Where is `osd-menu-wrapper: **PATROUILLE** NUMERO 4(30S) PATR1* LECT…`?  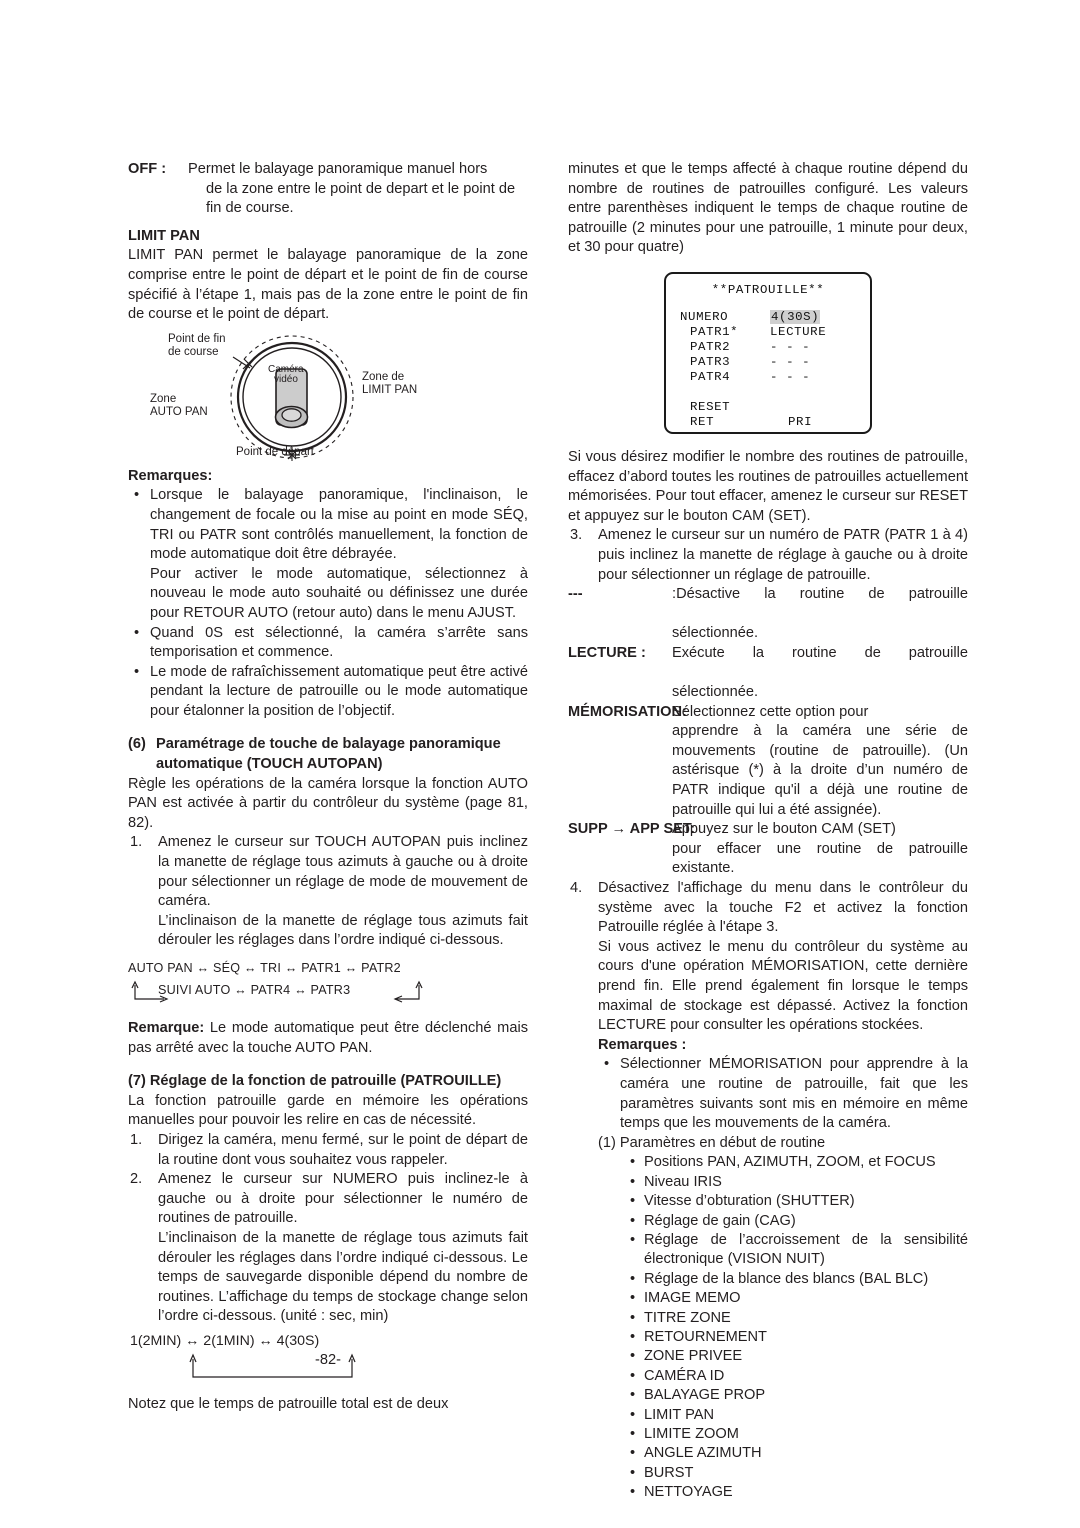 osd-menu-wrapper: **PATROUILLE** NUMERO 4(30S) PATR1* LECT… is located at coordinates (768, 352).